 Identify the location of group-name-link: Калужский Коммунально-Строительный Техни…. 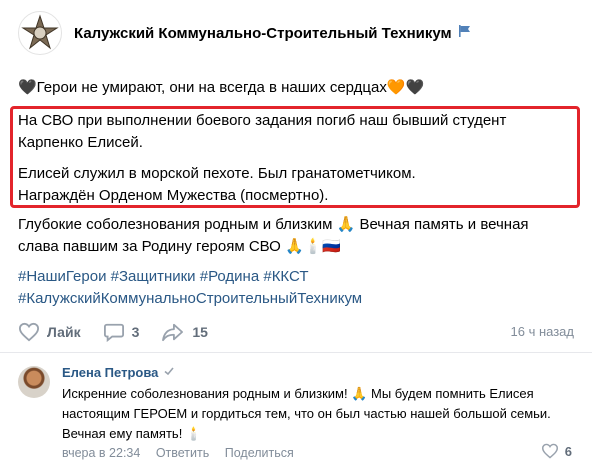
(263, 33).